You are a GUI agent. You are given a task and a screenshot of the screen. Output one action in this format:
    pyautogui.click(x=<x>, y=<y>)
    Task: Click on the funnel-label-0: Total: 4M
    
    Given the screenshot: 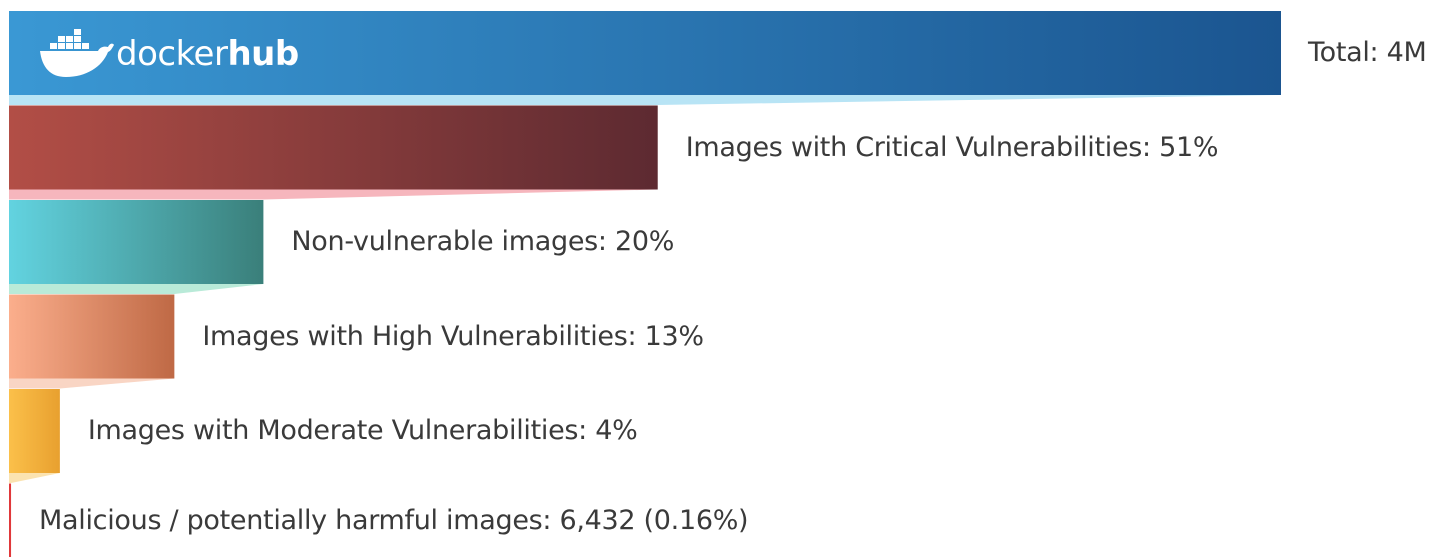 What is the action you would take?
    pyautogui.click(x=1367, y=52)
    